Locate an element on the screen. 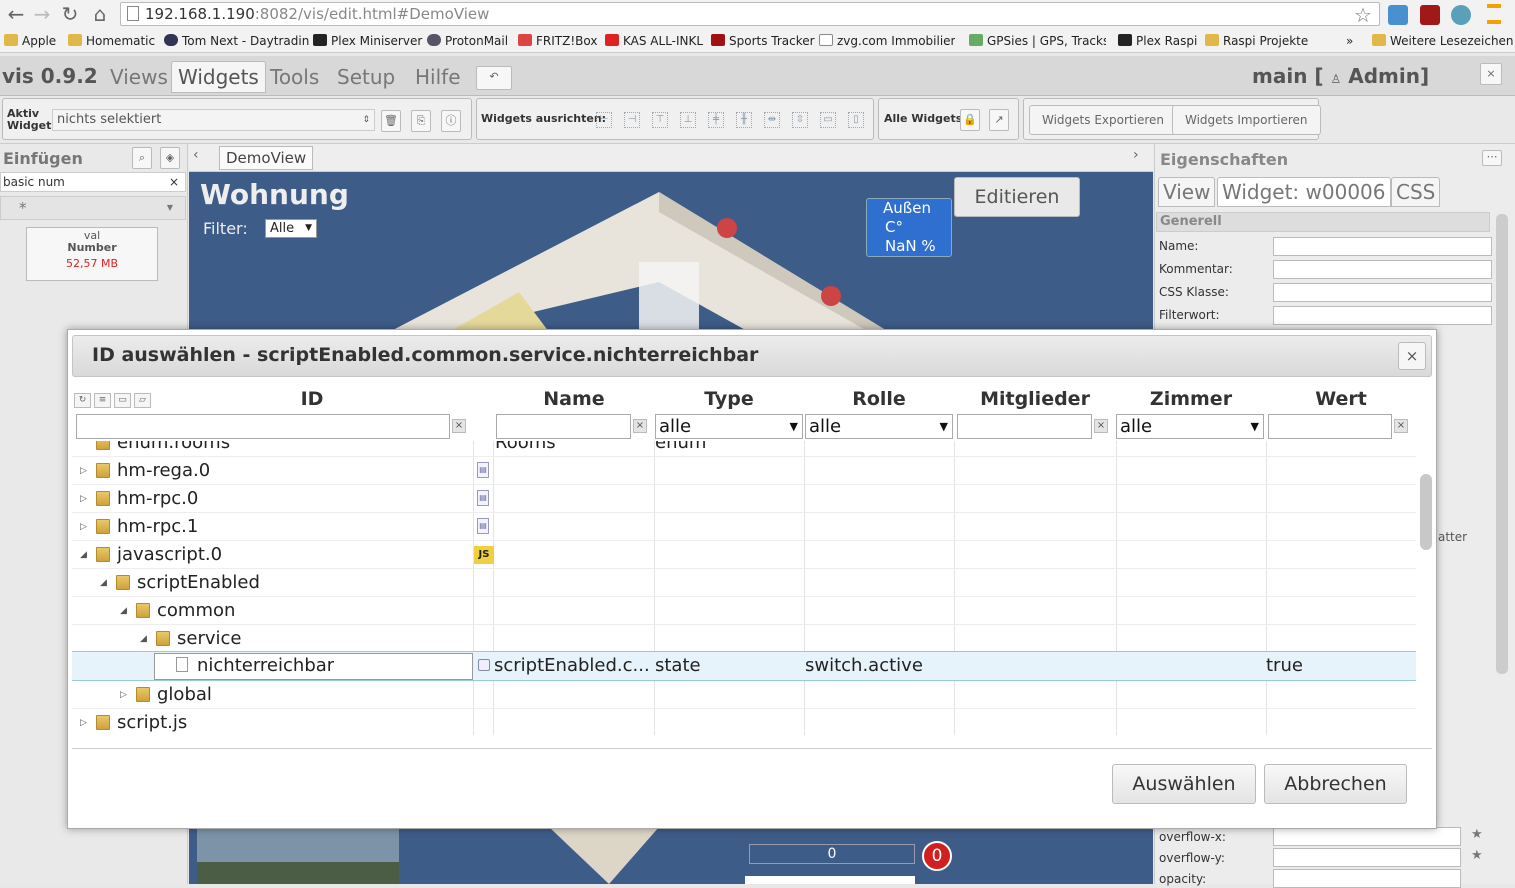 The height and width of the screenshot is (888, 1515). view-tab-demoview: DemoView is located at coordinates (266, 158).